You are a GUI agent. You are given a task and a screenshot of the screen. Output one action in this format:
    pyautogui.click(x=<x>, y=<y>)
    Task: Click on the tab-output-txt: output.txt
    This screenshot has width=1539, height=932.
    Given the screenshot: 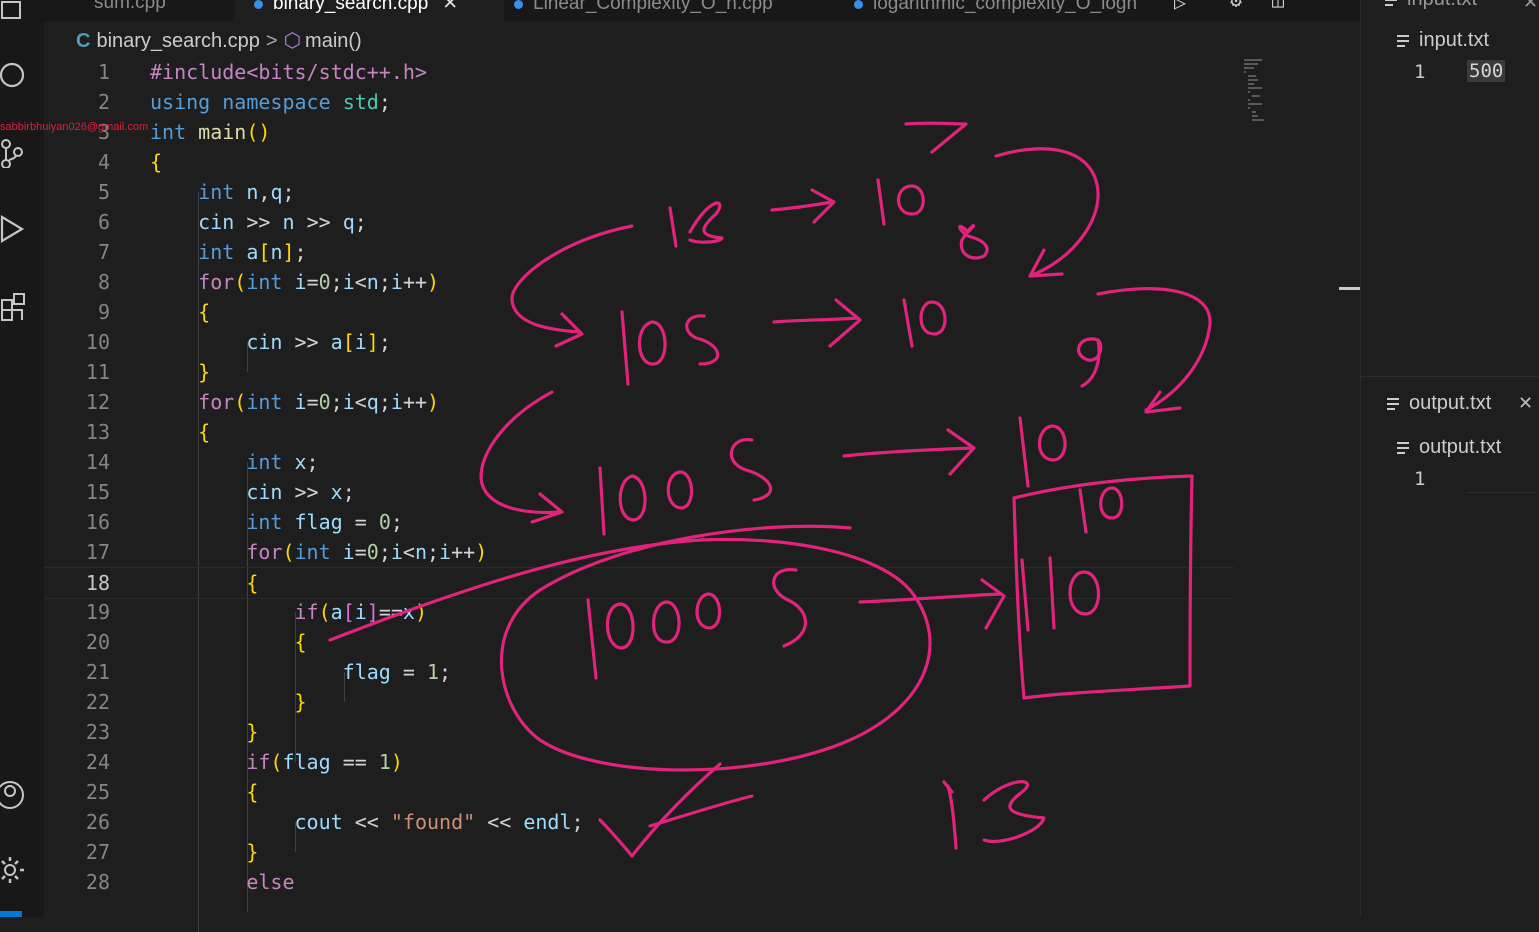 What is the action you would take?
    pyautogui.click(x=1439, y=403)
    